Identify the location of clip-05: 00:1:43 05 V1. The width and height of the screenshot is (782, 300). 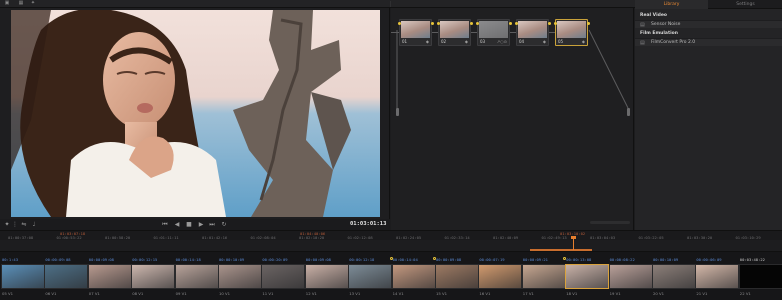
(23, 277).